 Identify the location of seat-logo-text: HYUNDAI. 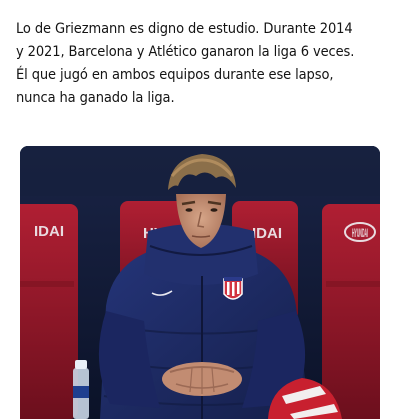
(360, 233).